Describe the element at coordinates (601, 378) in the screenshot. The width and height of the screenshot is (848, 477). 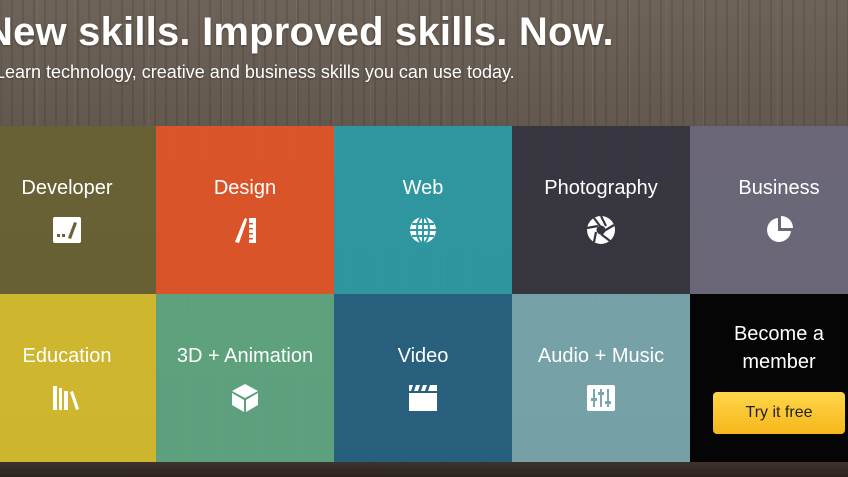
I see `category-tile-audio-music: Audio + Music` at that location.